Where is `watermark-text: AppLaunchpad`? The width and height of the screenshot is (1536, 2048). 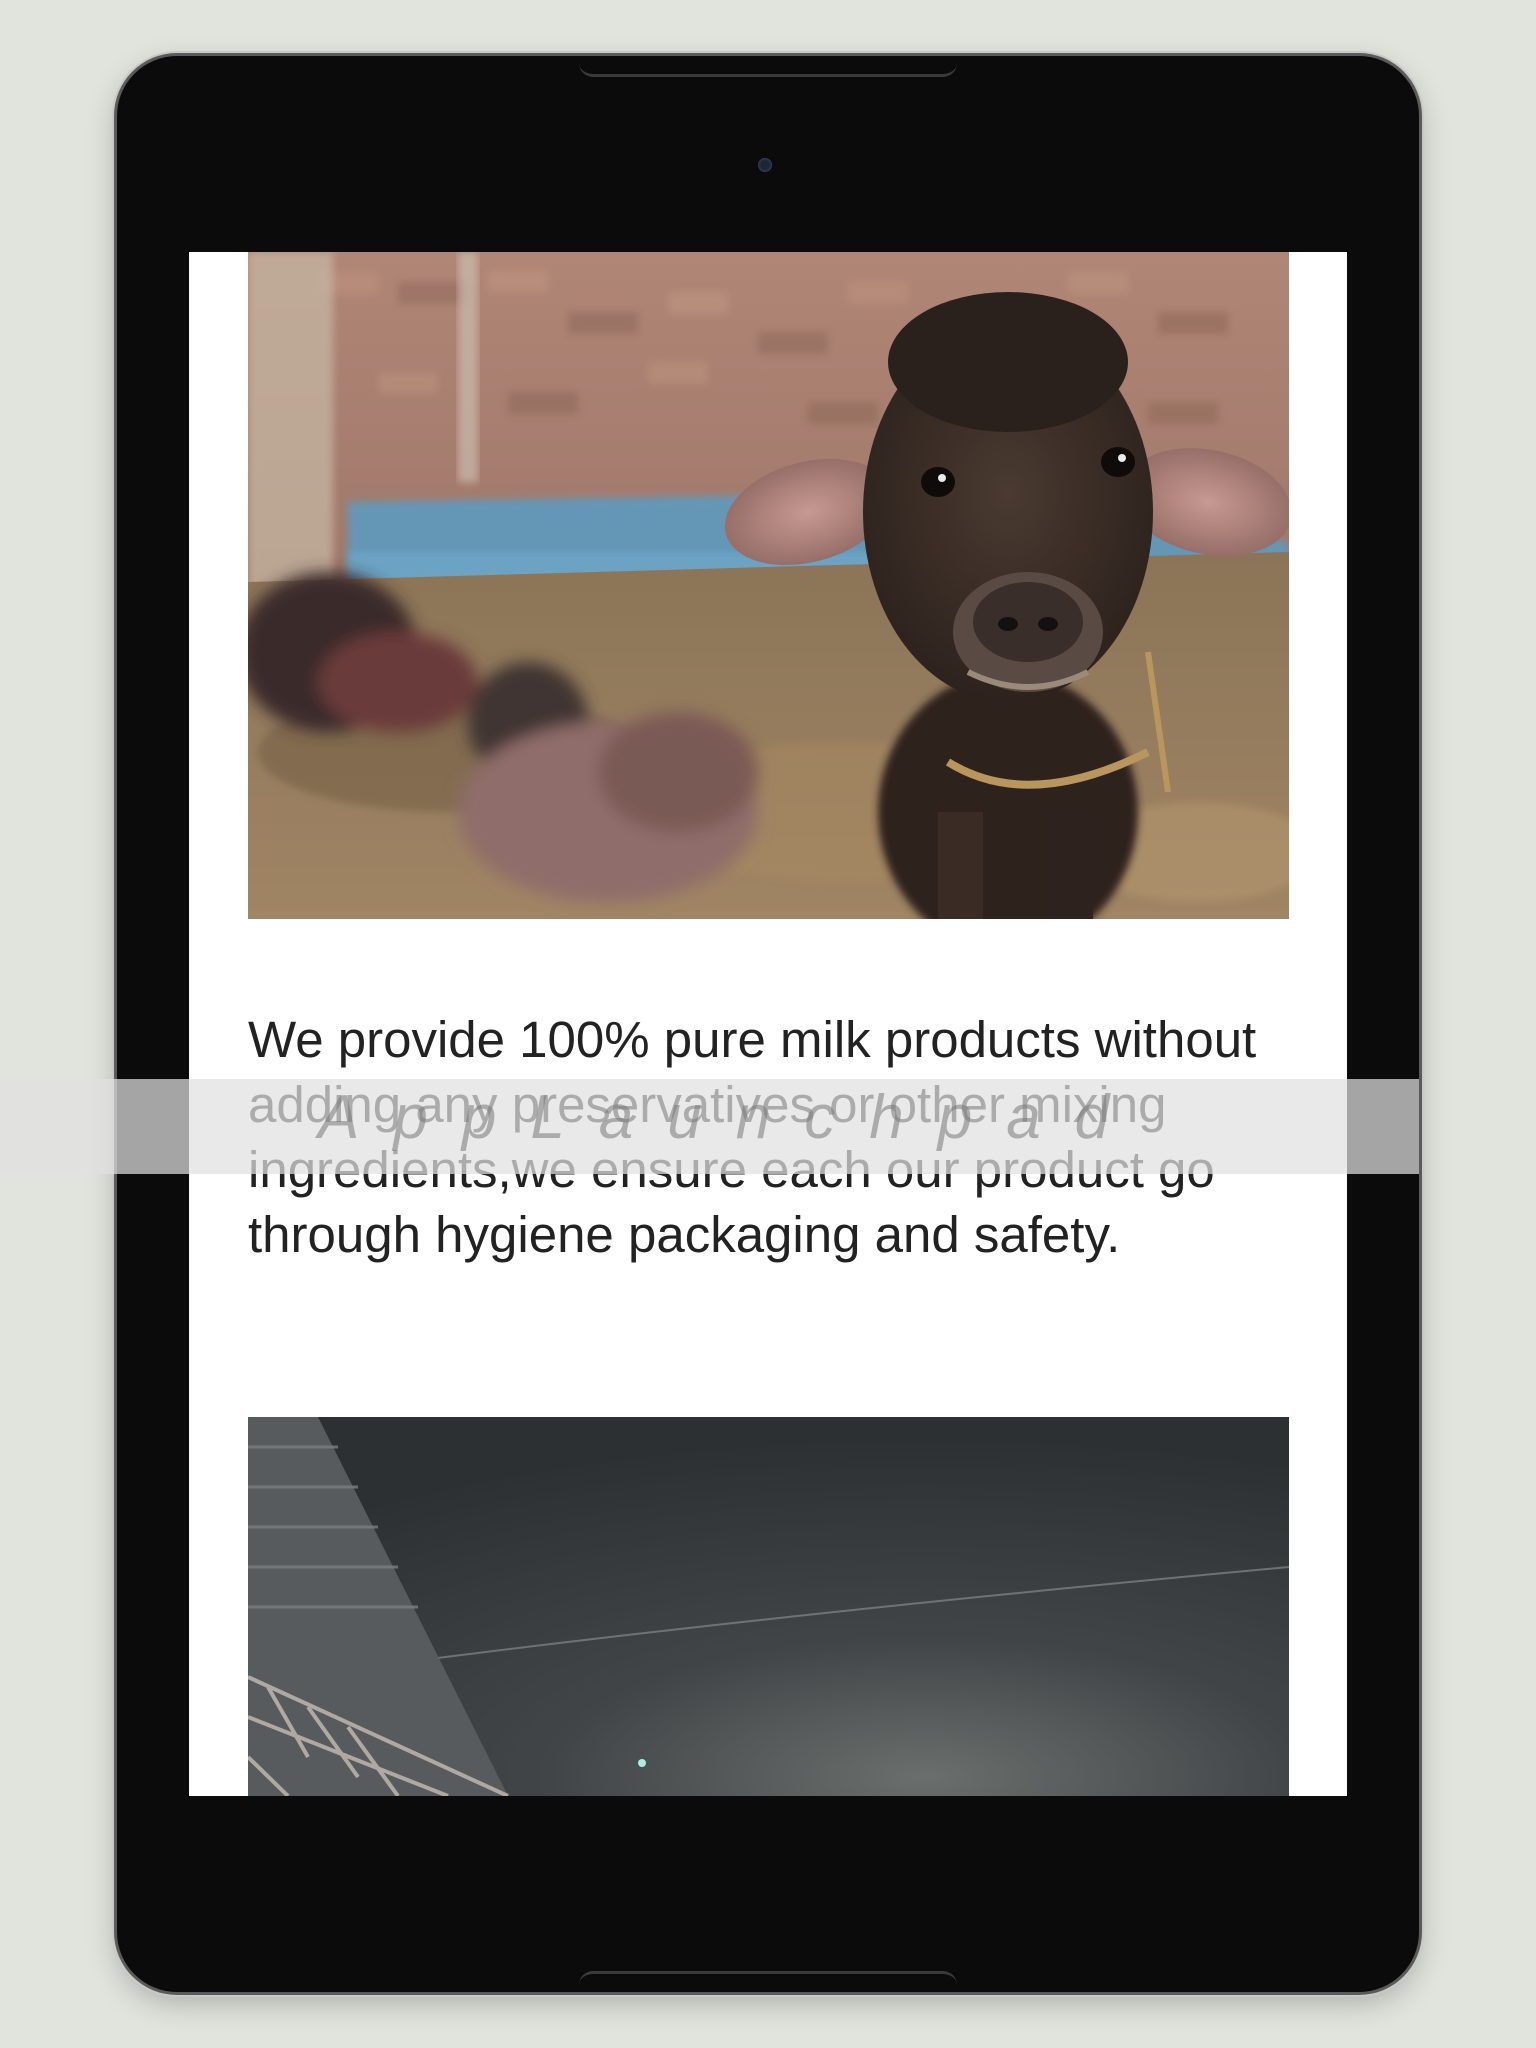
watermark-text: AppLaunchpad is located at coordinates (731, 1117).